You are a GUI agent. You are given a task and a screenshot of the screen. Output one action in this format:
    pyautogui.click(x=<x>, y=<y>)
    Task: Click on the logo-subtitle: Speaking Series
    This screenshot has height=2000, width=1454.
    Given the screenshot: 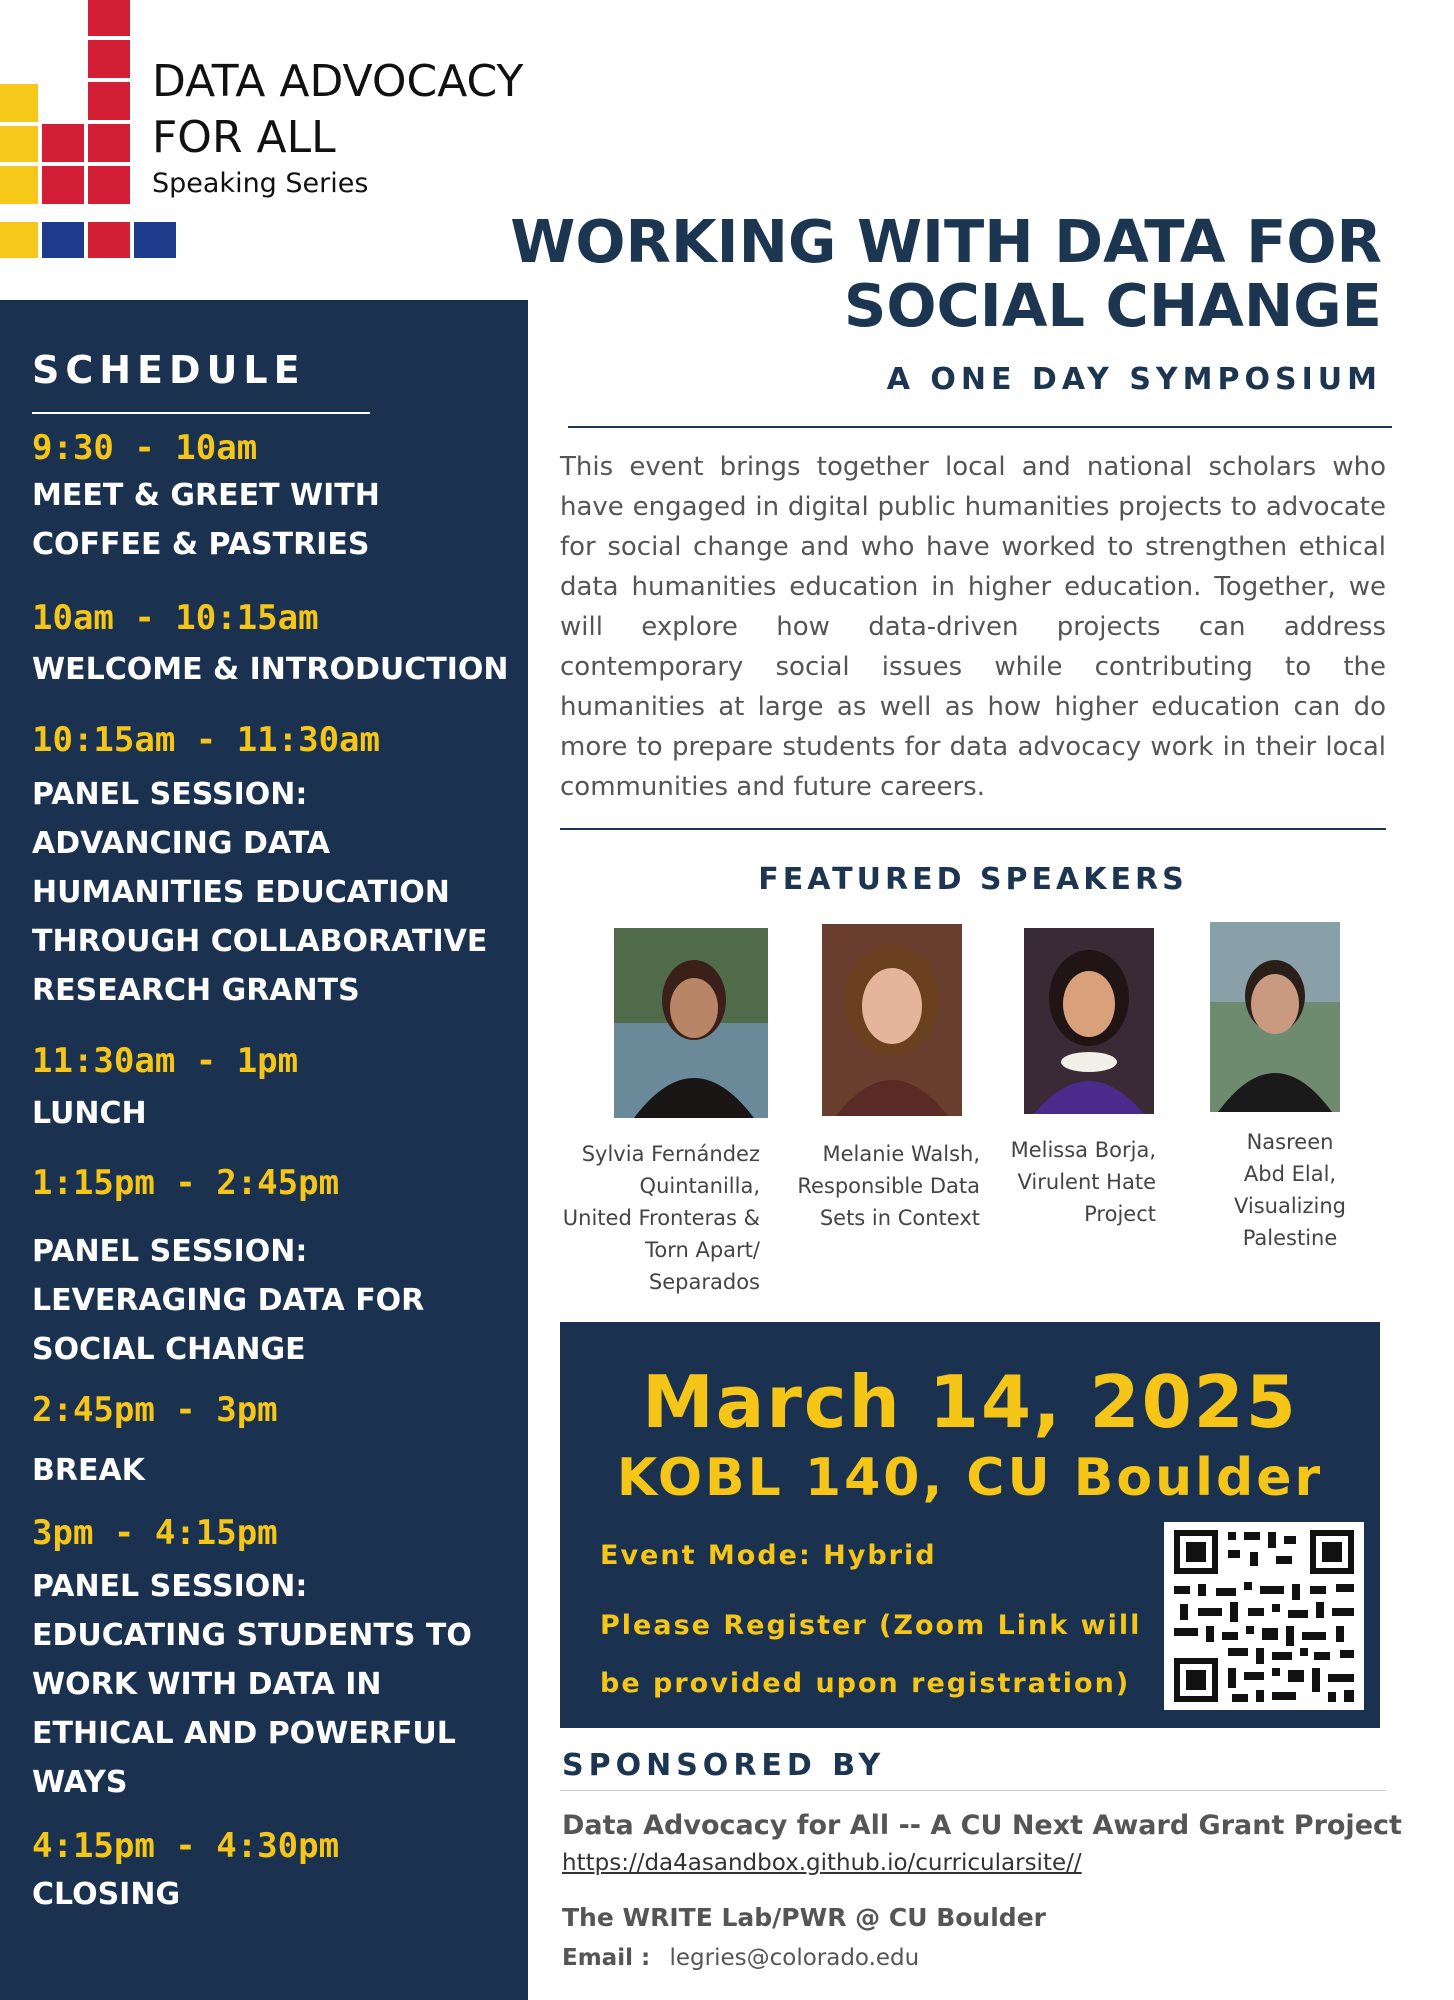 What is the action you would take?
    pyautogui.click(x=260, y=183)
    